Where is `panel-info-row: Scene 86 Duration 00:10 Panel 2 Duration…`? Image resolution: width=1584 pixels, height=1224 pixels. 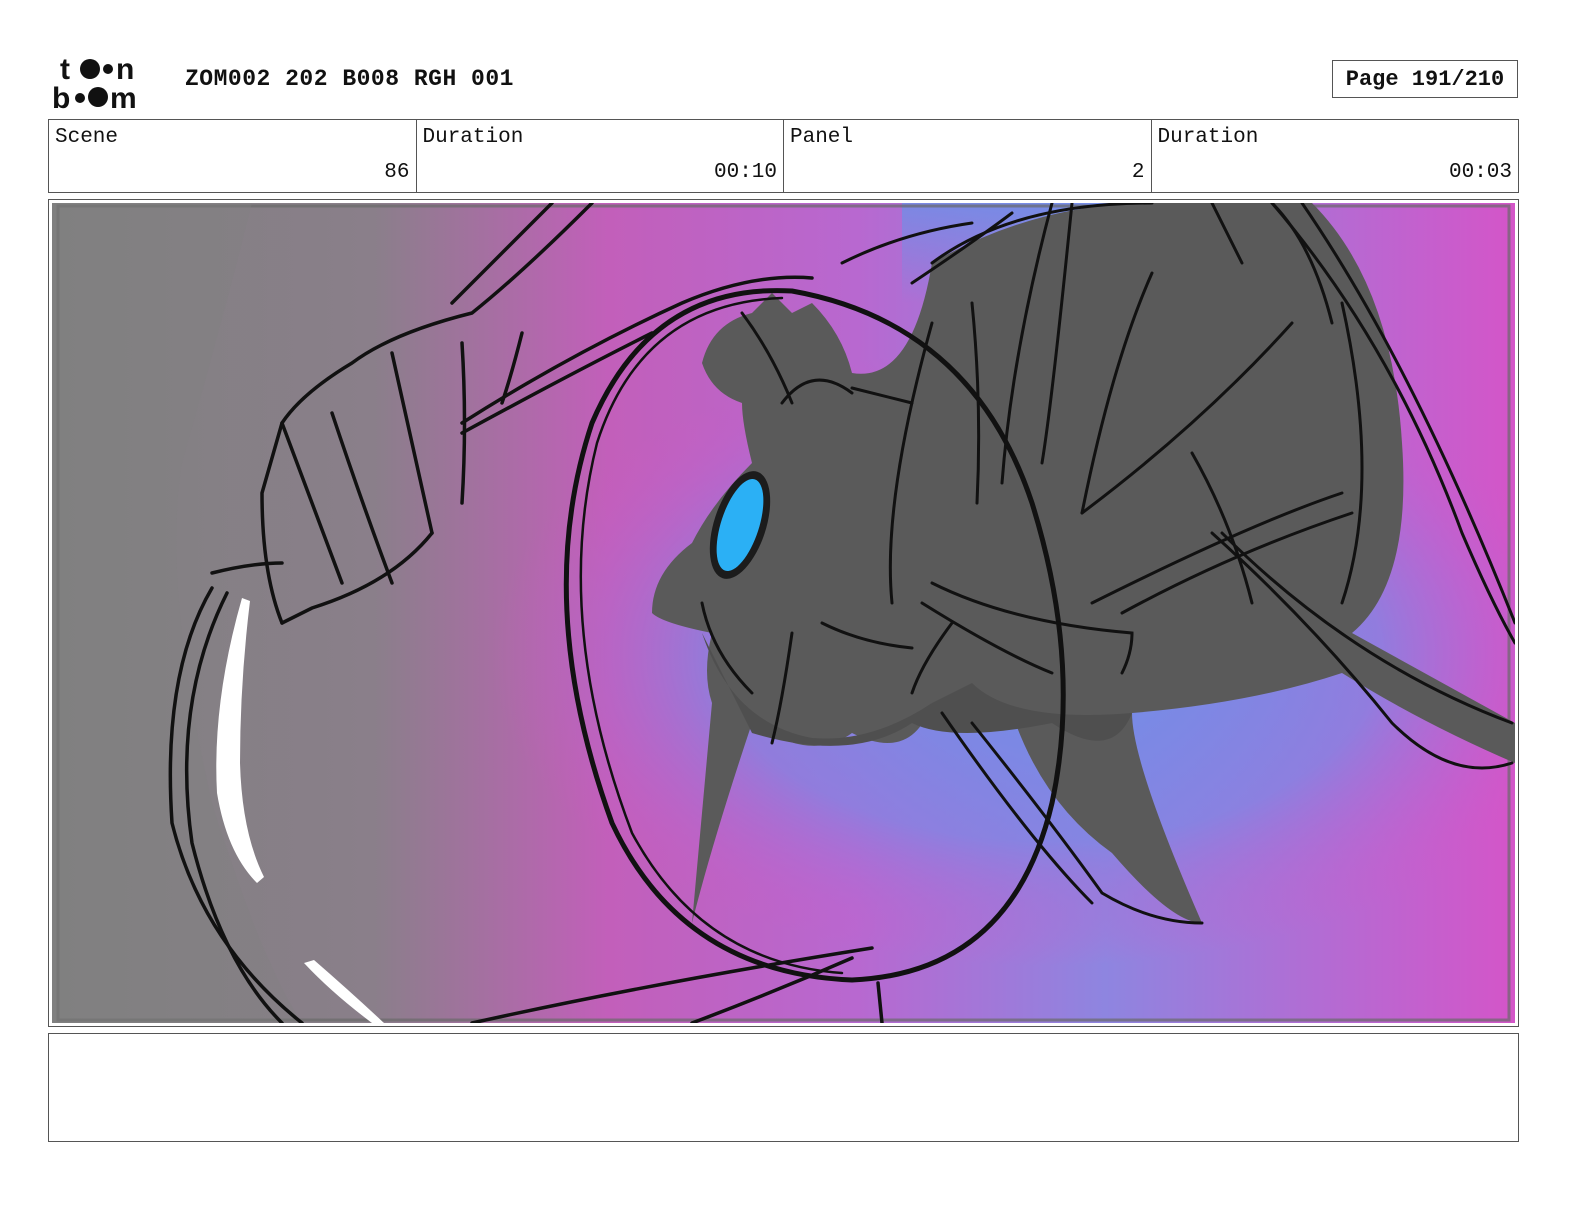 panel-info-row: Scene 86 Duration 00:10 Panel 2 Duration… is located at coordinates (783, 156).